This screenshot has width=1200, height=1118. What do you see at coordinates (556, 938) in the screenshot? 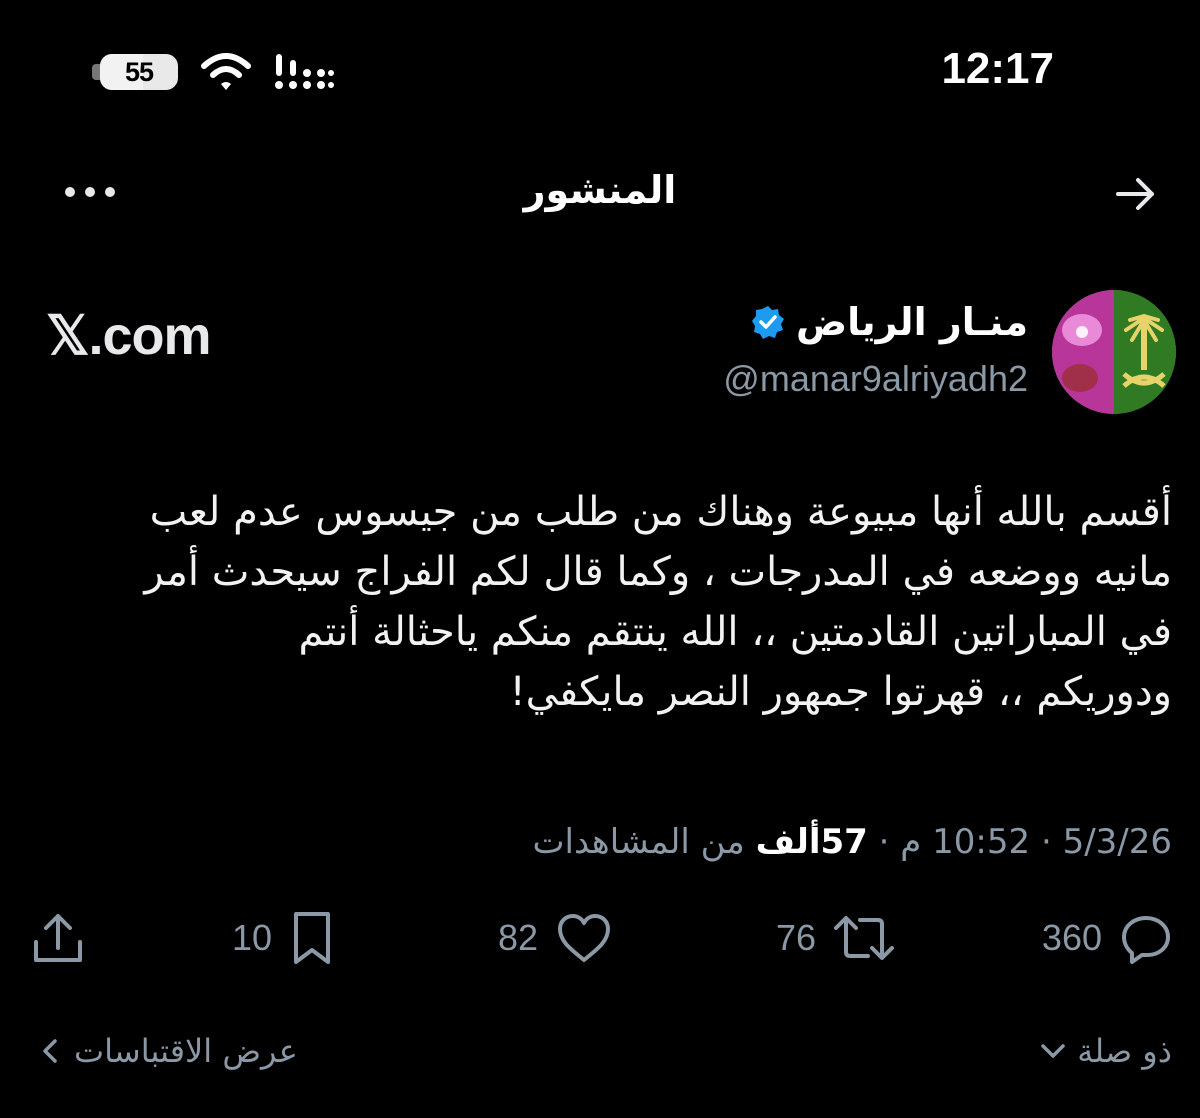
I see `like-button: 82` at bounding box center [556, 938].